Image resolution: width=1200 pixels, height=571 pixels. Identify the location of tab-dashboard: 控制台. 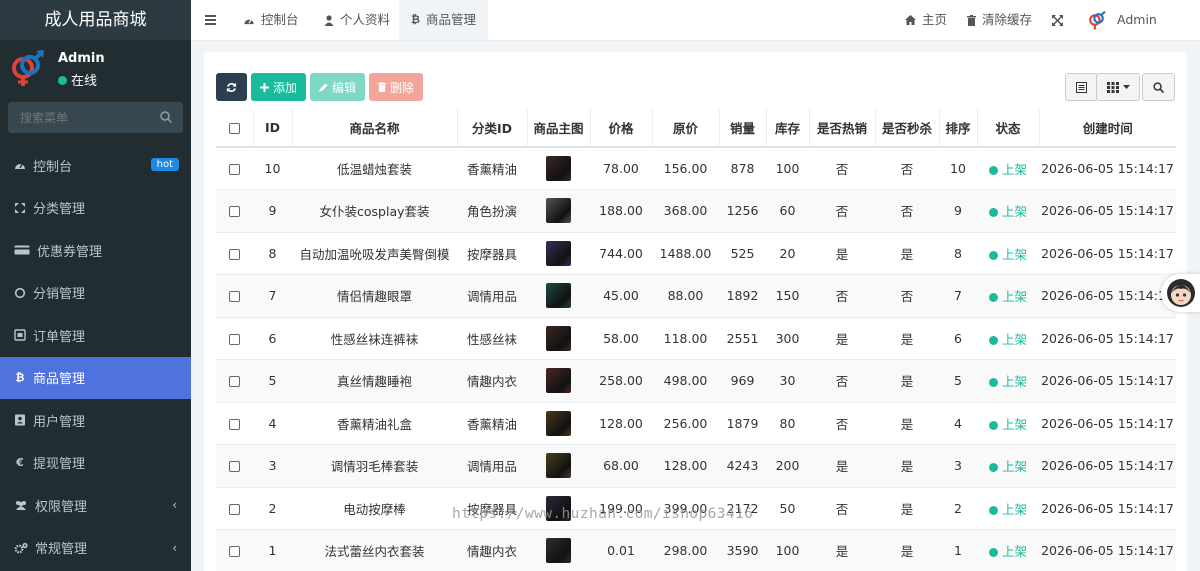
(271, 20).